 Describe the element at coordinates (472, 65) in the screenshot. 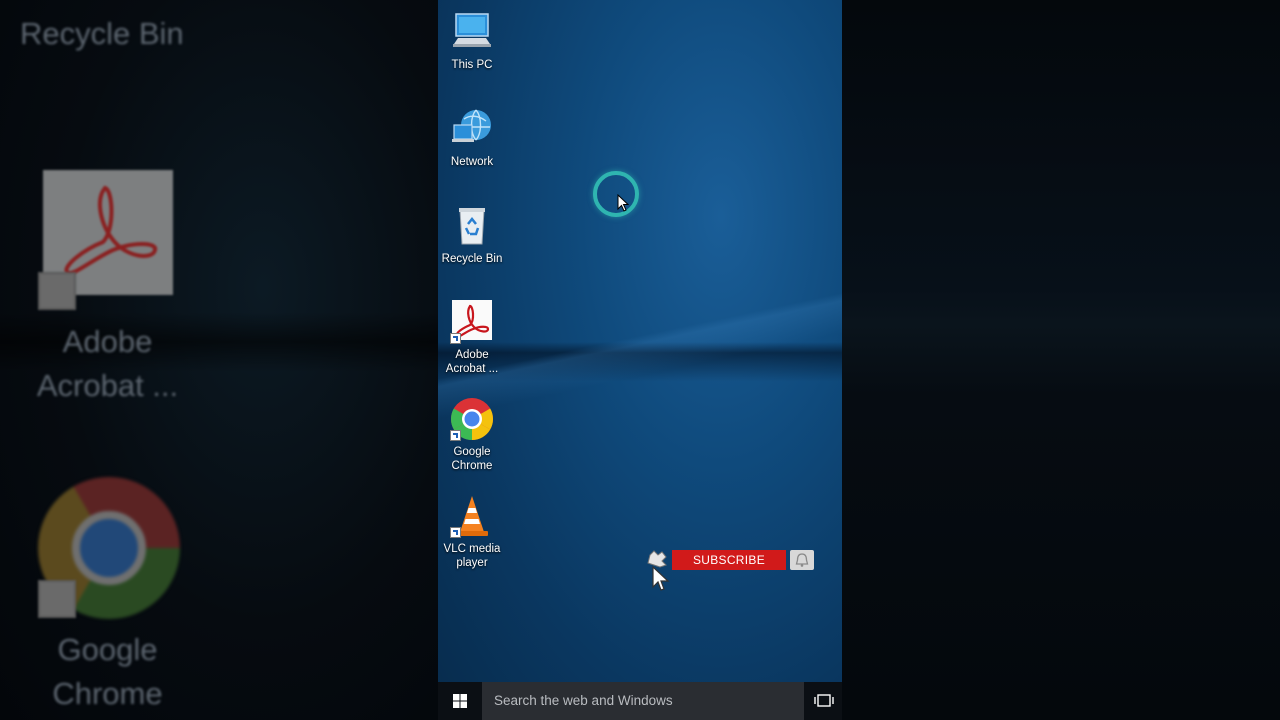

I see `this-pc-label: This PC` at that location.